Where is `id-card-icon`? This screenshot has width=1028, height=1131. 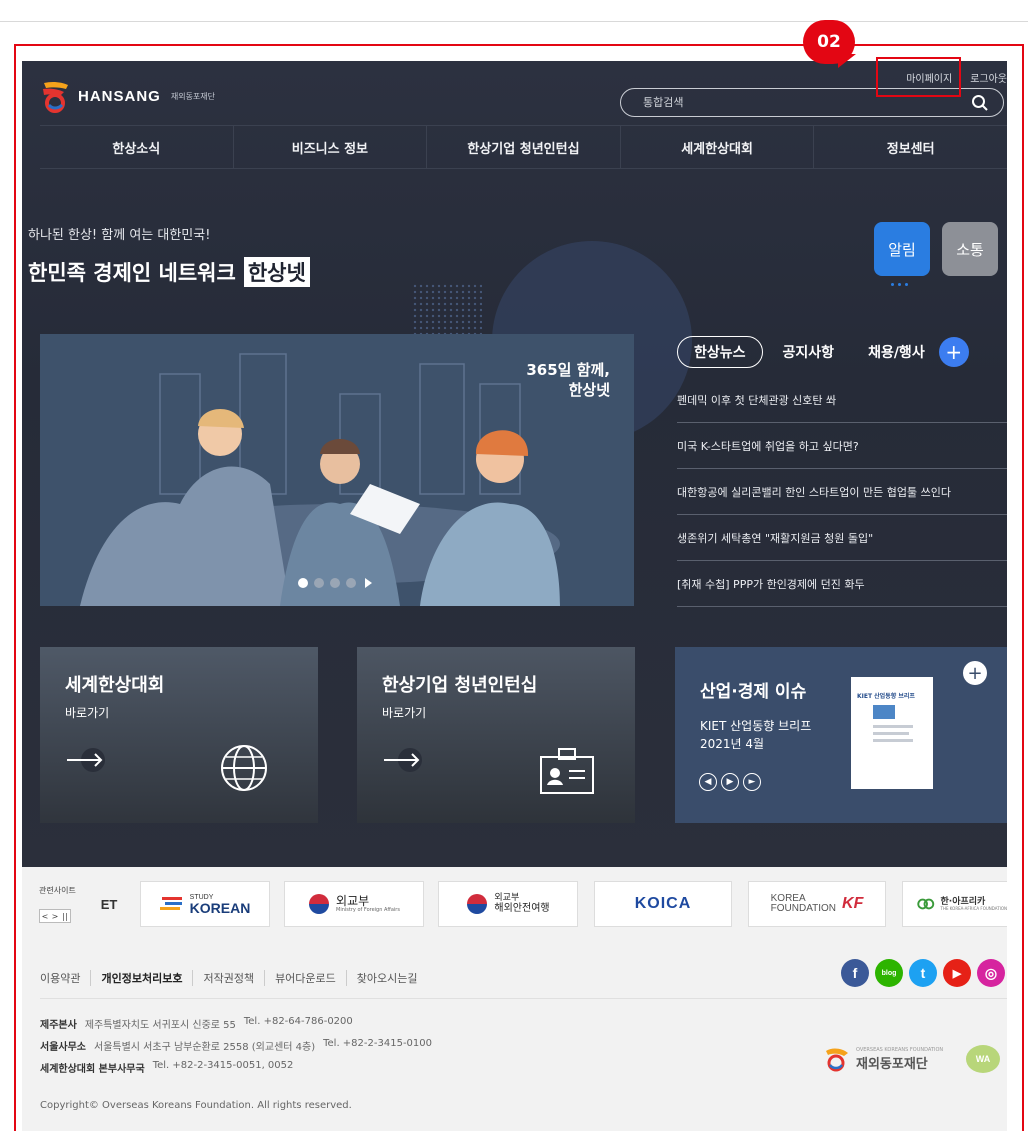 id-card-icon is located at coordinates (567, 771).